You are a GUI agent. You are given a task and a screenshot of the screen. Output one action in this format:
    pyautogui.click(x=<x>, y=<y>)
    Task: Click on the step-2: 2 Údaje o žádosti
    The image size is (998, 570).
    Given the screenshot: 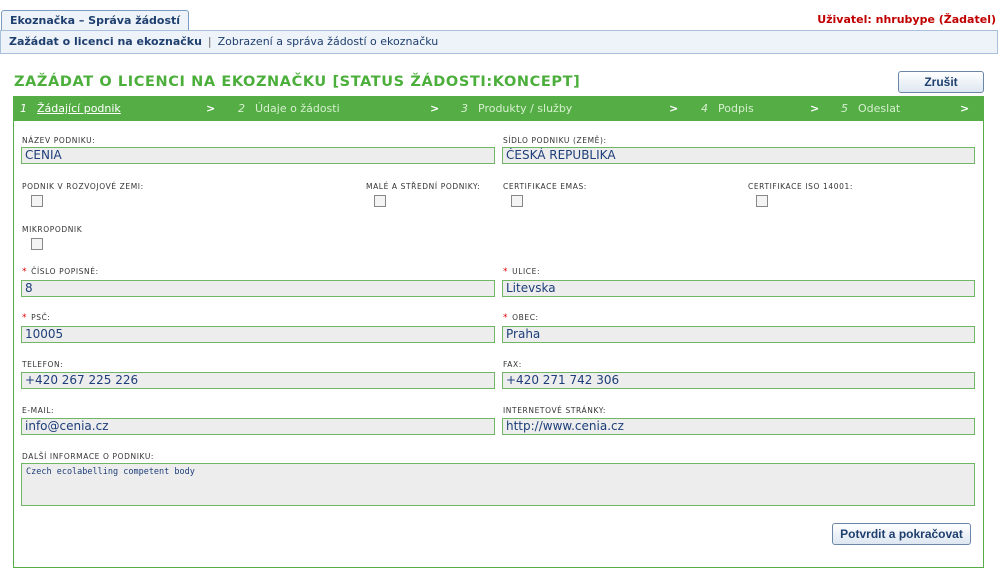 What is the action you would take?
    pyautogui.click(x=289, y=109)
    